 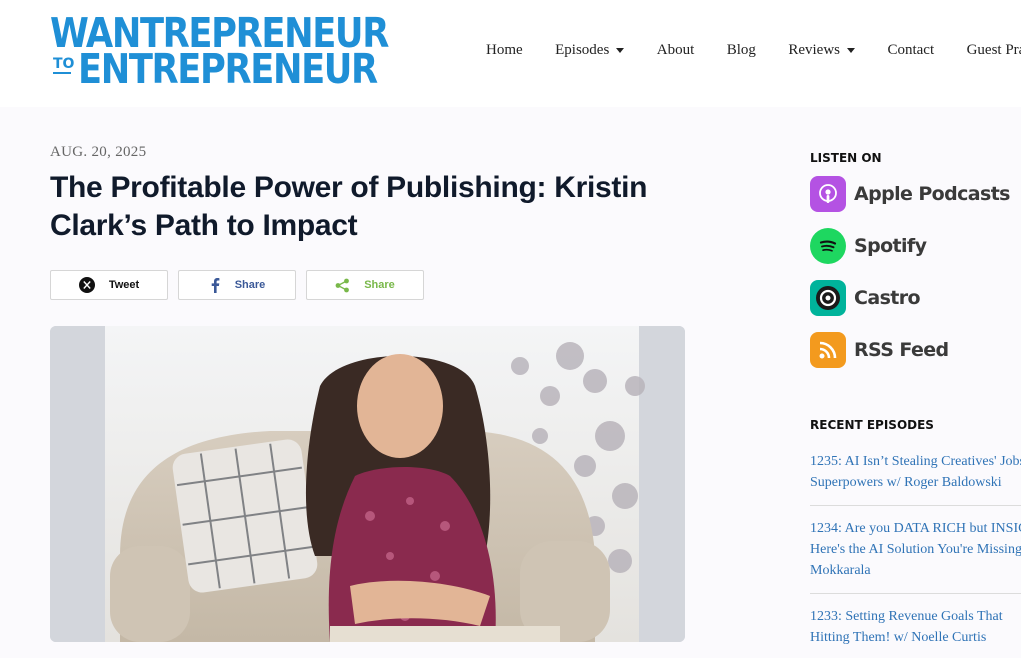 I want to click on facebook-share-button: Share, so click(x=237, y=285).